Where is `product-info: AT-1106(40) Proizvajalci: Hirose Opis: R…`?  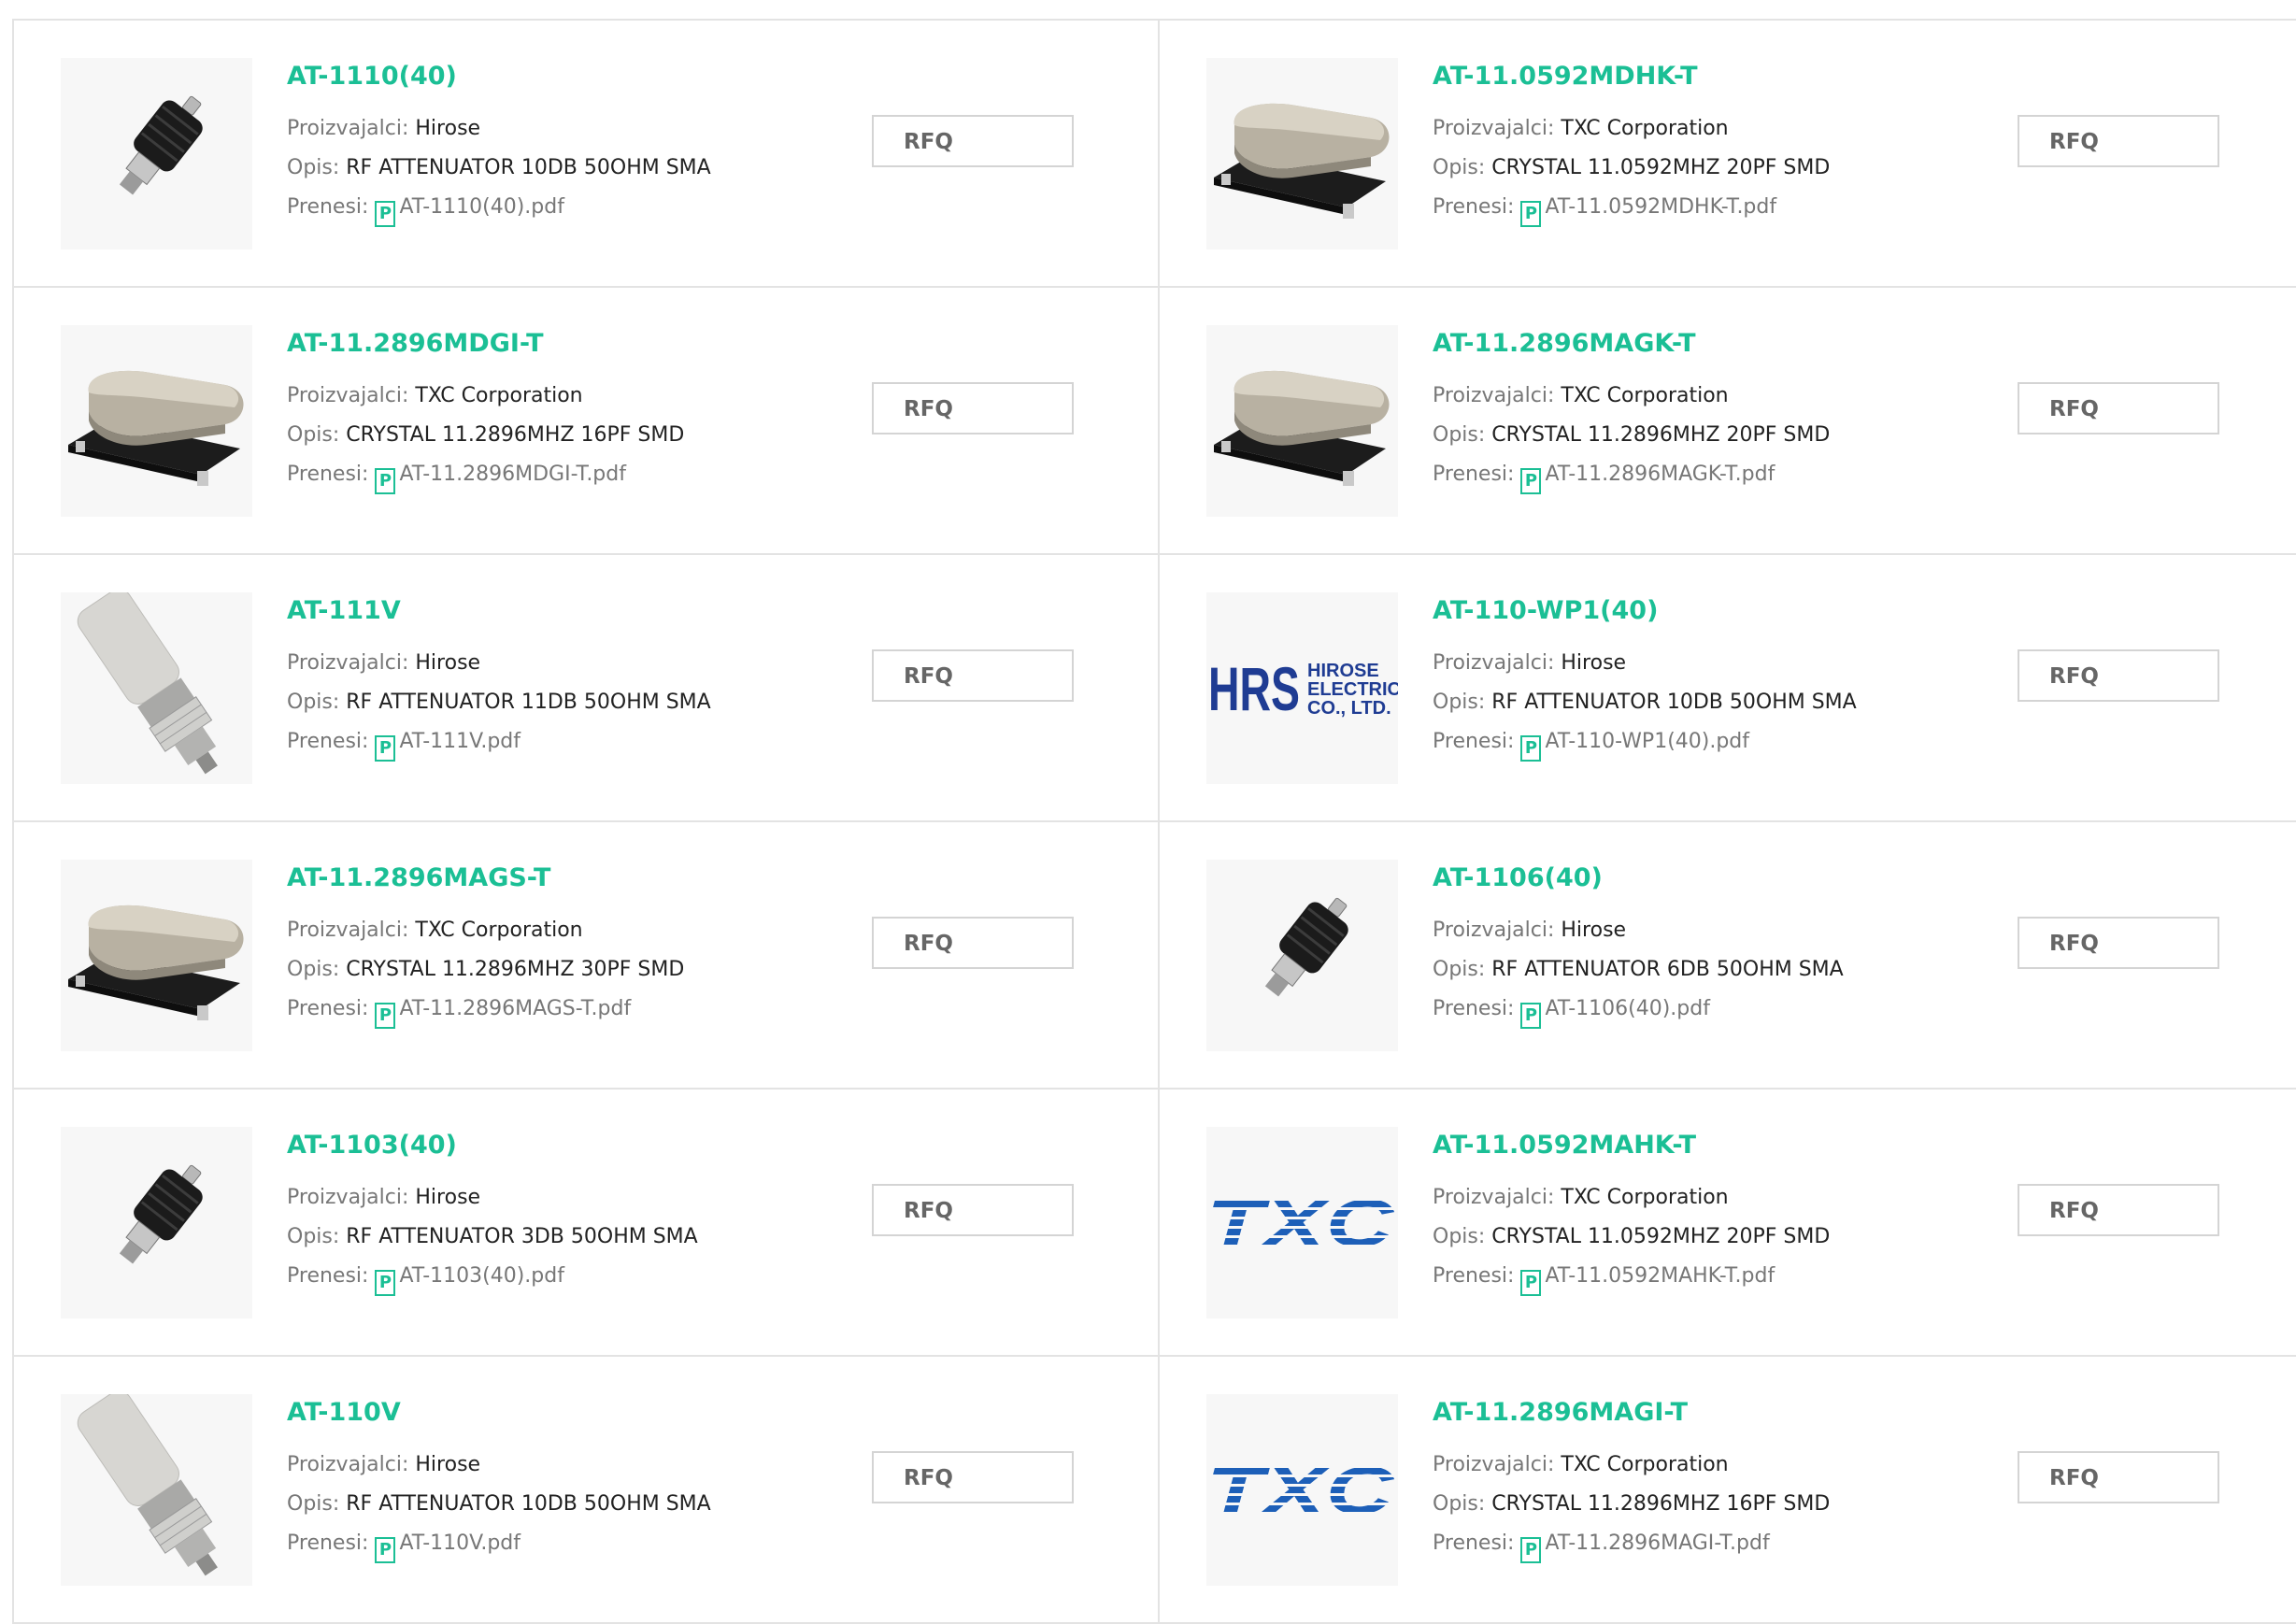 product-info: AT-1106(40) Proizvajalci: Hirose Opis: R… is located at coordinates (1722, 947).